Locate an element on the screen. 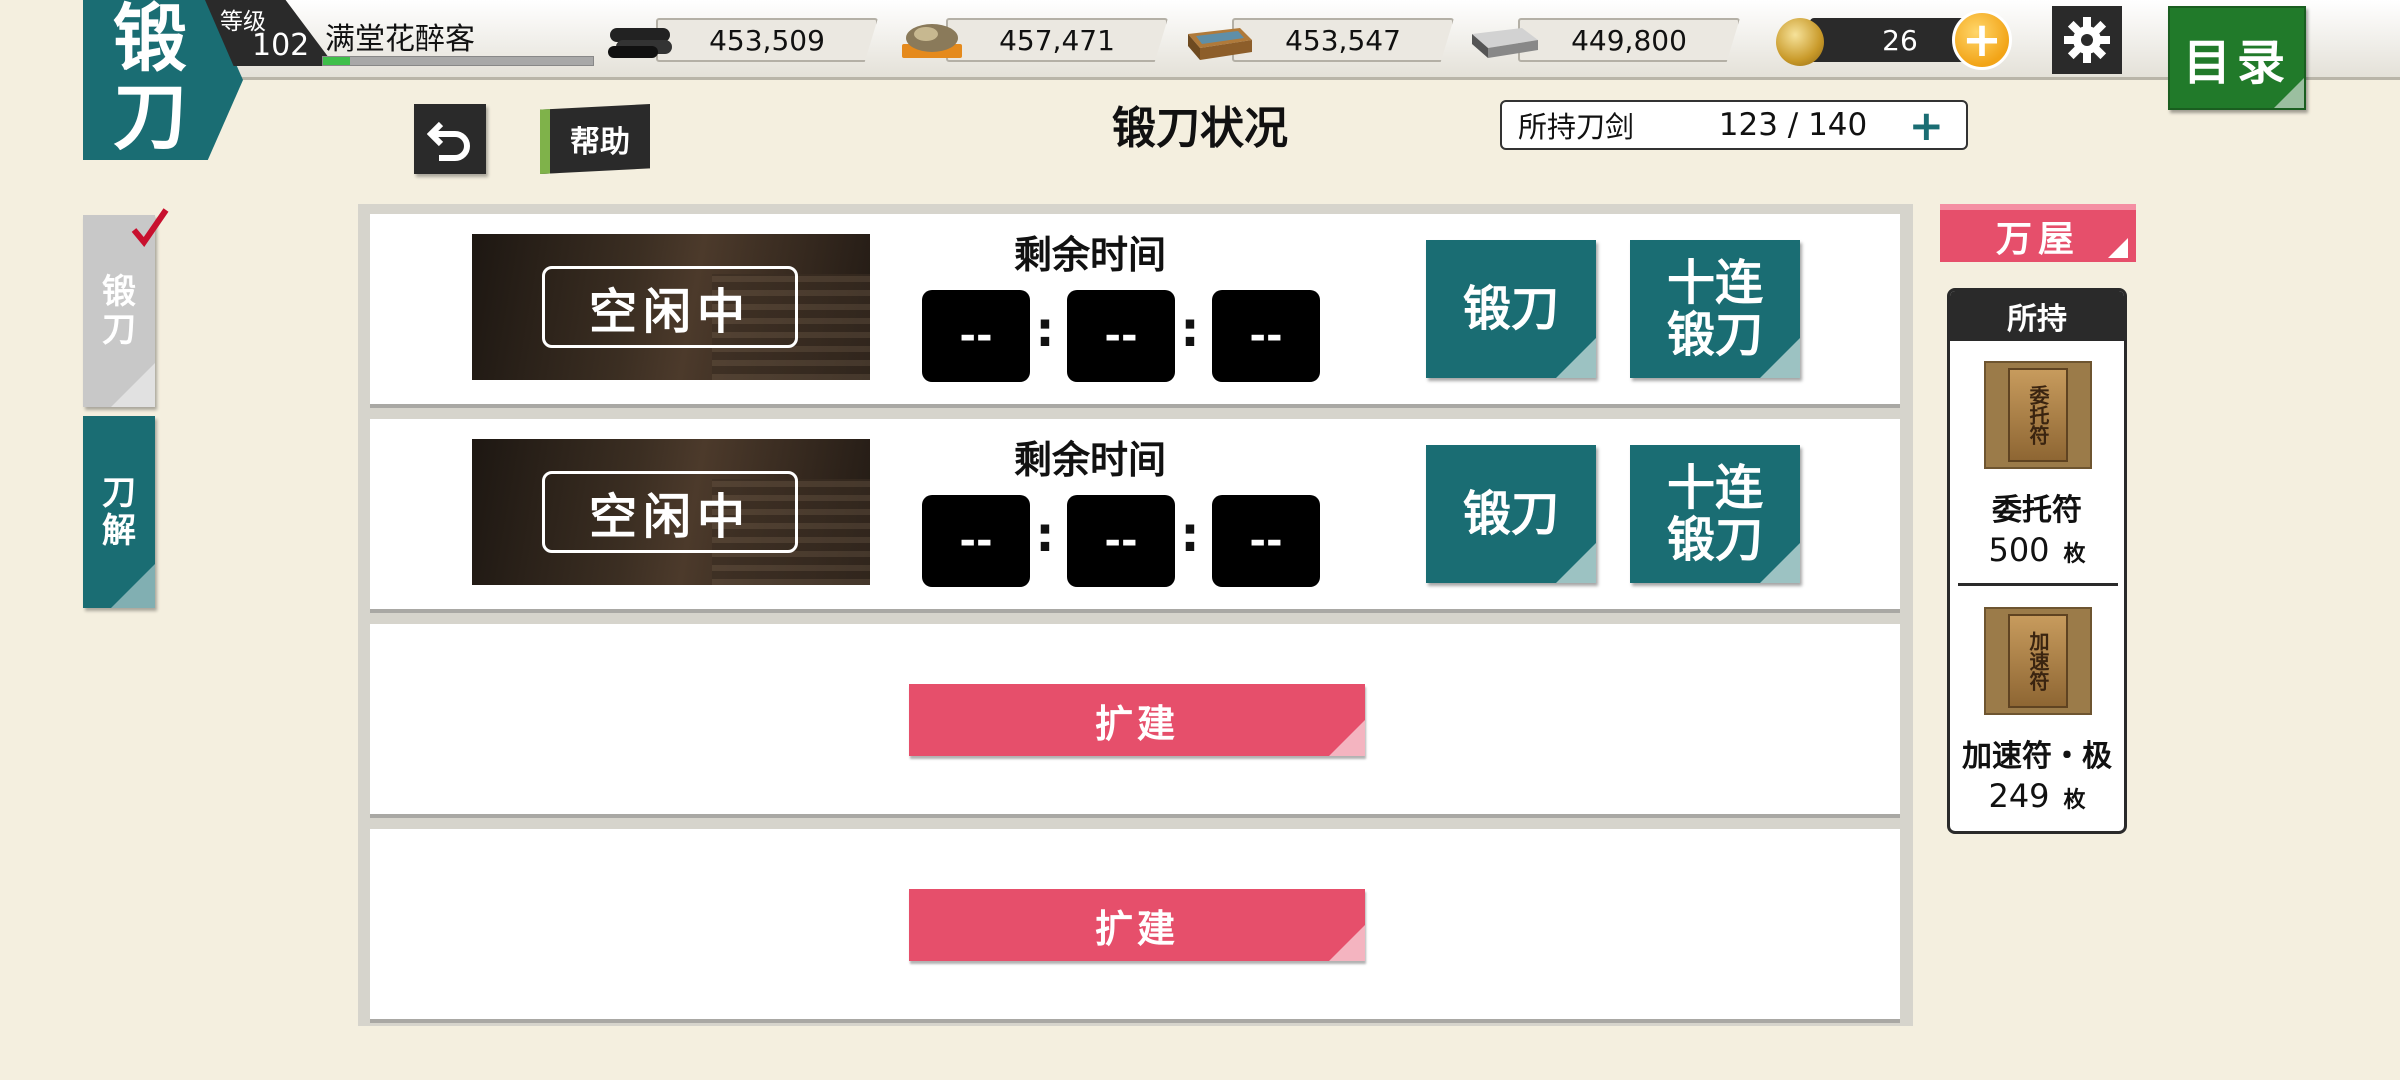 Image resolution: width=2400 pixels, height=1080 pixels. request-talisman-icon: 委托符 is located at coordinates (2038, 415).